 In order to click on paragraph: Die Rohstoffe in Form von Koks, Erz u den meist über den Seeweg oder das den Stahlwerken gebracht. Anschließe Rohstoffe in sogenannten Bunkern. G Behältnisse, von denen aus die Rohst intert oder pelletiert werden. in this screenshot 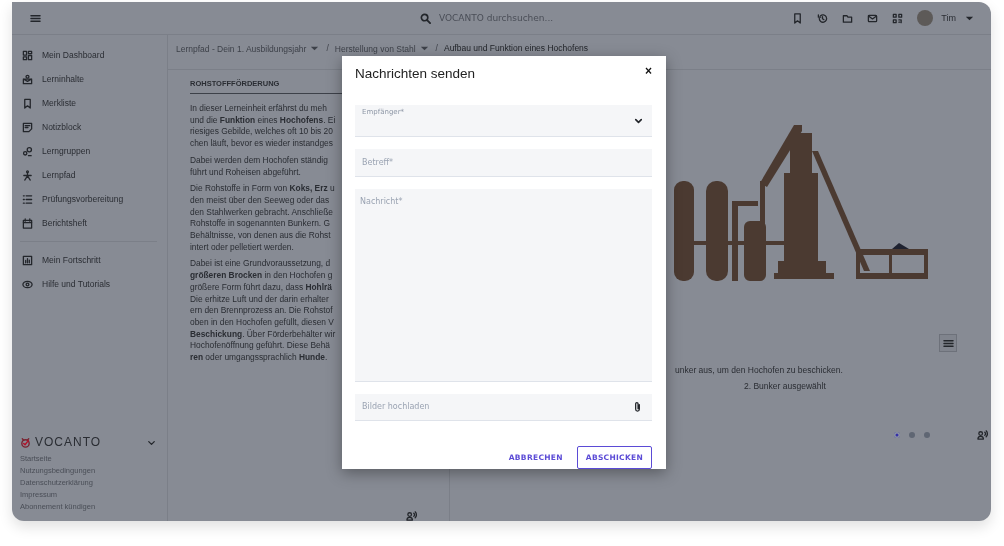, I will do `click(262, 218)`.